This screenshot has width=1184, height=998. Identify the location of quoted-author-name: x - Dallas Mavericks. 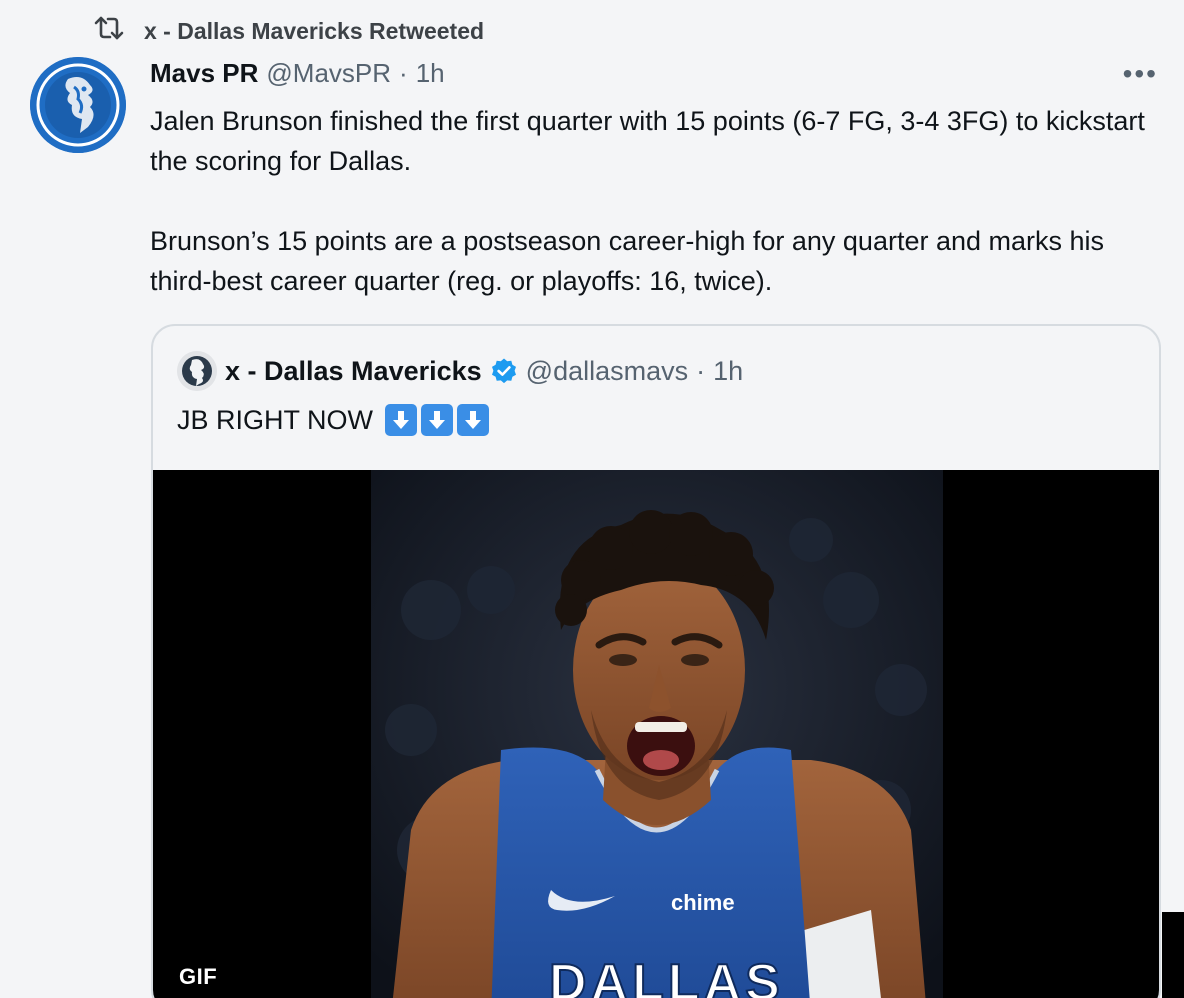
(353, 371).